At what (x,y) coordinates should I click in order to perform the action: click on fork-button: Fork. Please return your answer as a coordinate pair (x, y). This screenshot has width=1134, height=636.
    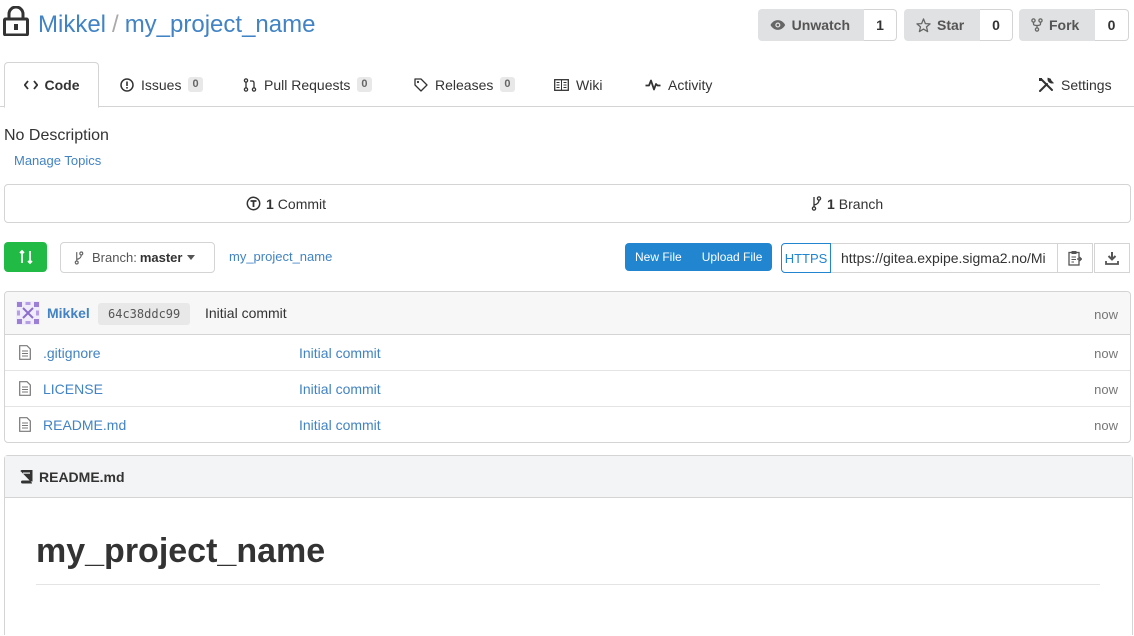
    Looking at the image, I should click on (1057, 25).